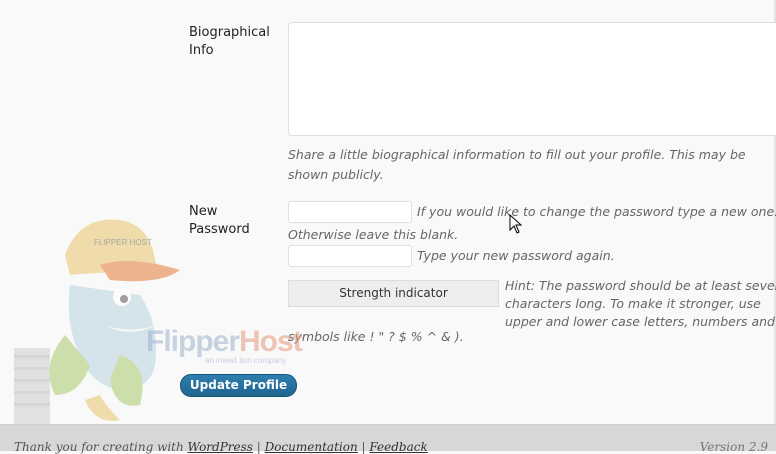 This screenshot has width=776, height=454. I want to click on password-hint-1-cont: Otherwise leave this blank., so click(373, 234).